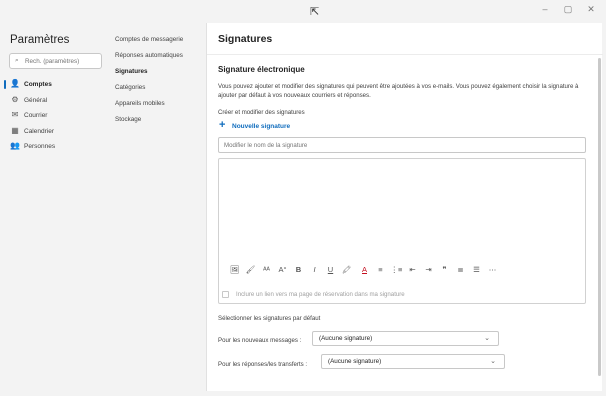 The height and width of the screenshot is (396, 606). I want to click on new-messages-label: Pour les nouveaux messages :, so click(260, 340).